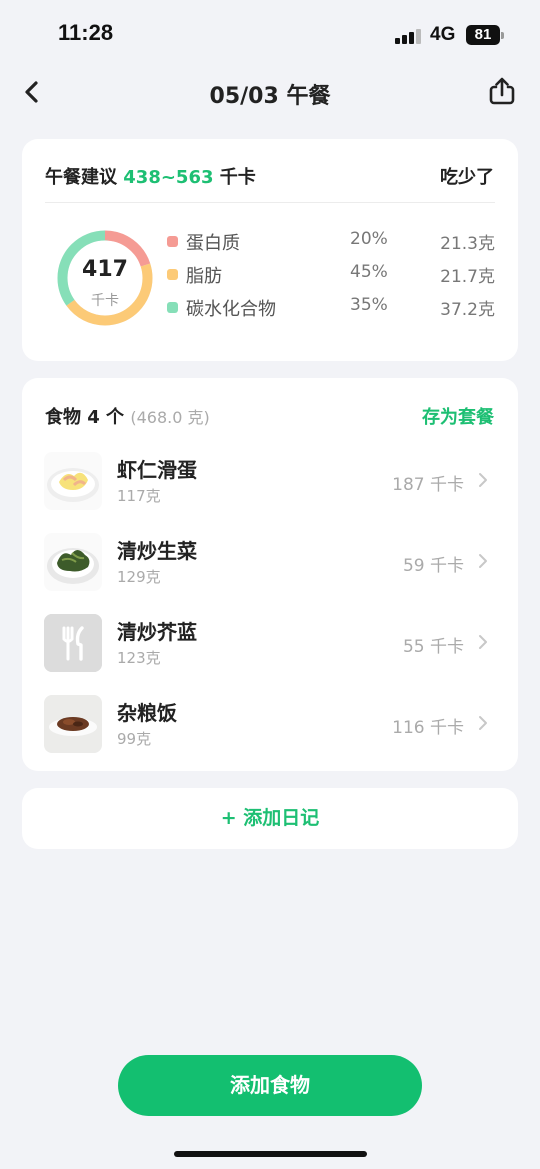  What do you see at coordinates (467, 277) in the screenshot?
I see `macro-amount: 21.7克` at bounding box center [467, 277].